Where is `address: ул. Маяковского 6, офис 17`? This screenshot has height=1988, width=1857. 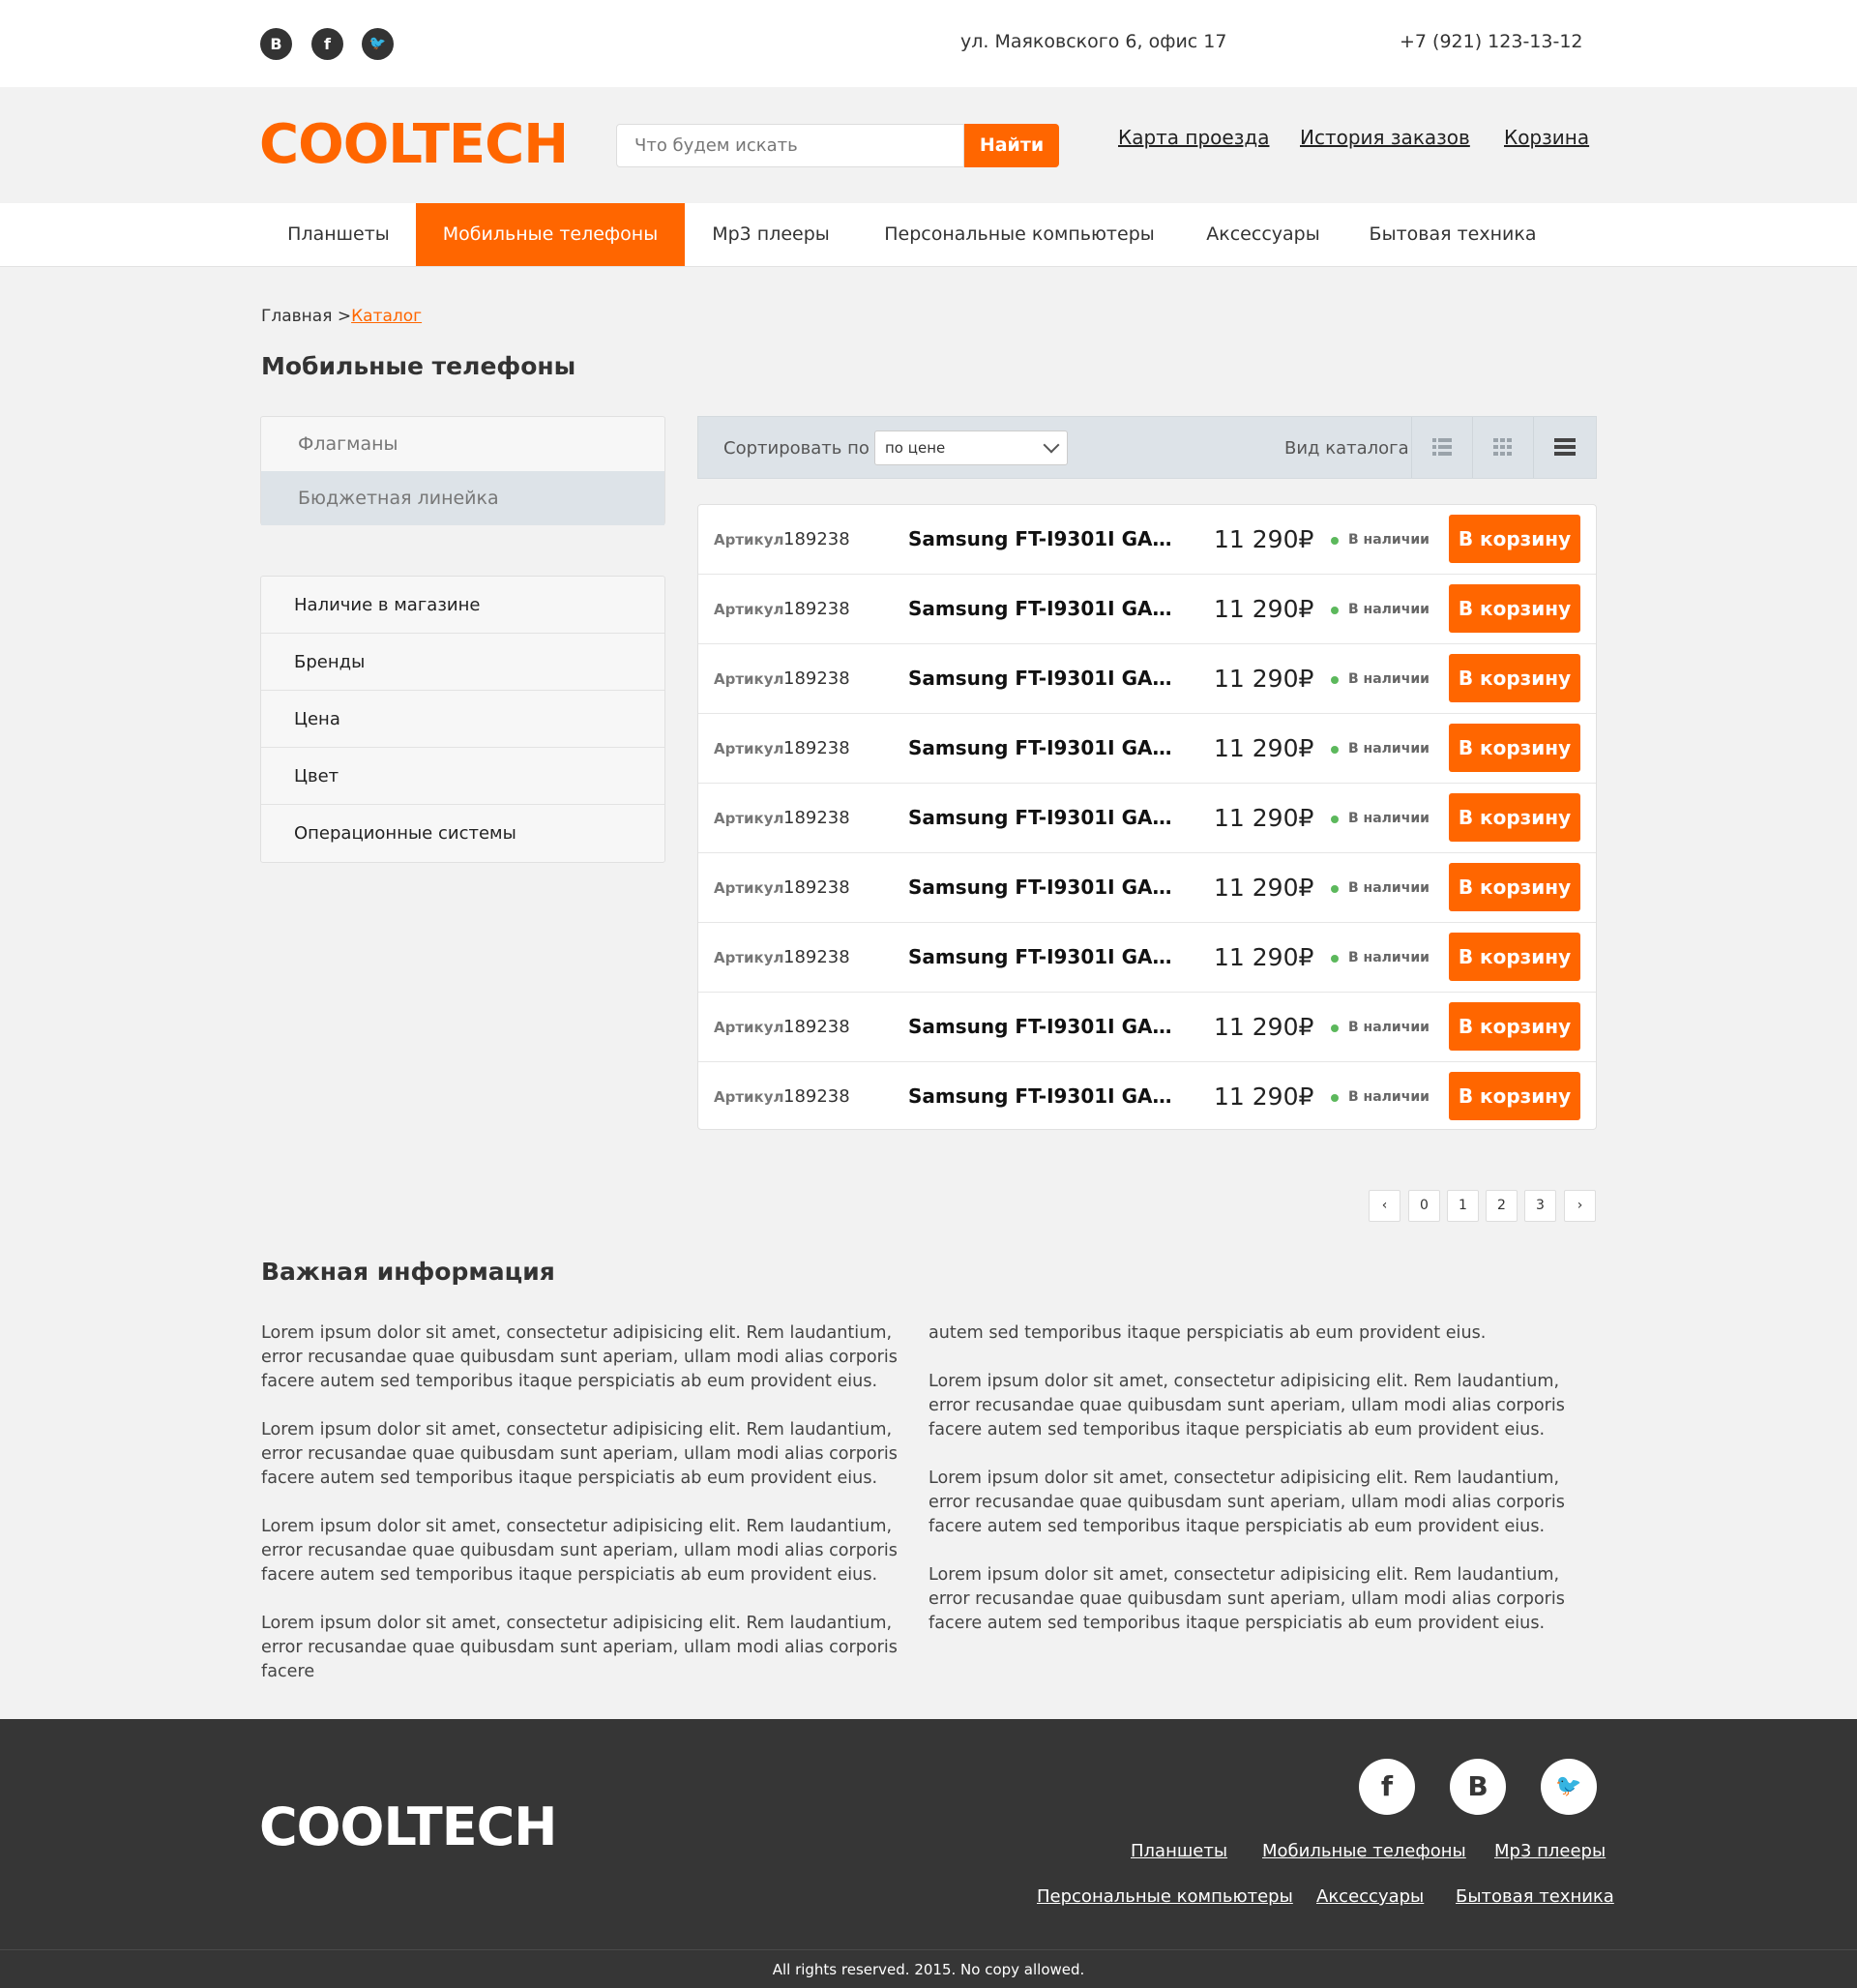
address: ул. Маяковского 6, офис 17 is located at coordinates (1093, 41).